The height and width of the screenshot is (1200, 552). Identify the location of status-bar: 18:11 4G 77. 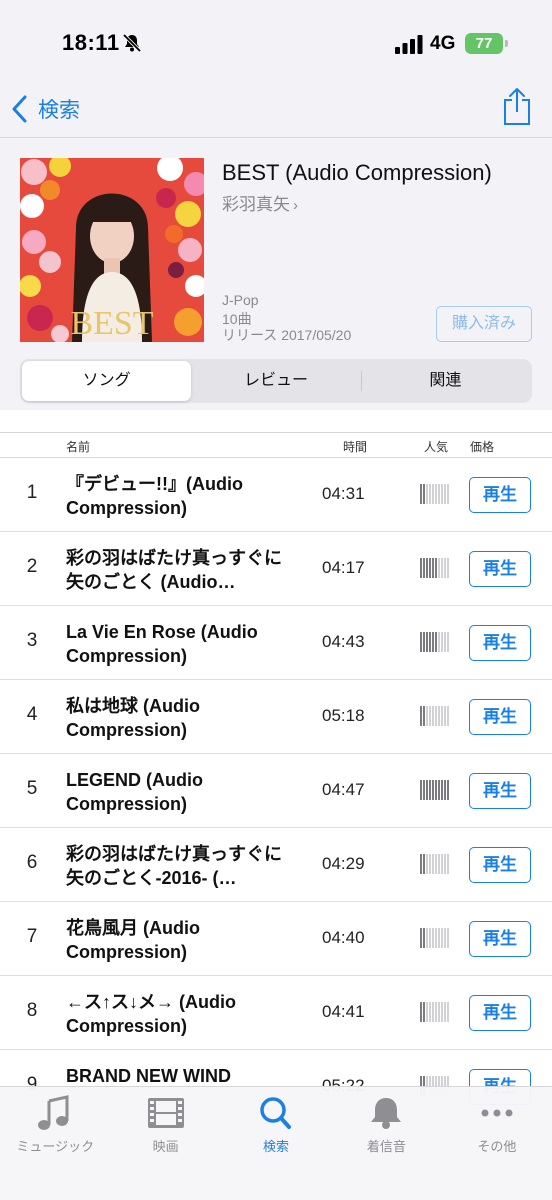
(276, 40).